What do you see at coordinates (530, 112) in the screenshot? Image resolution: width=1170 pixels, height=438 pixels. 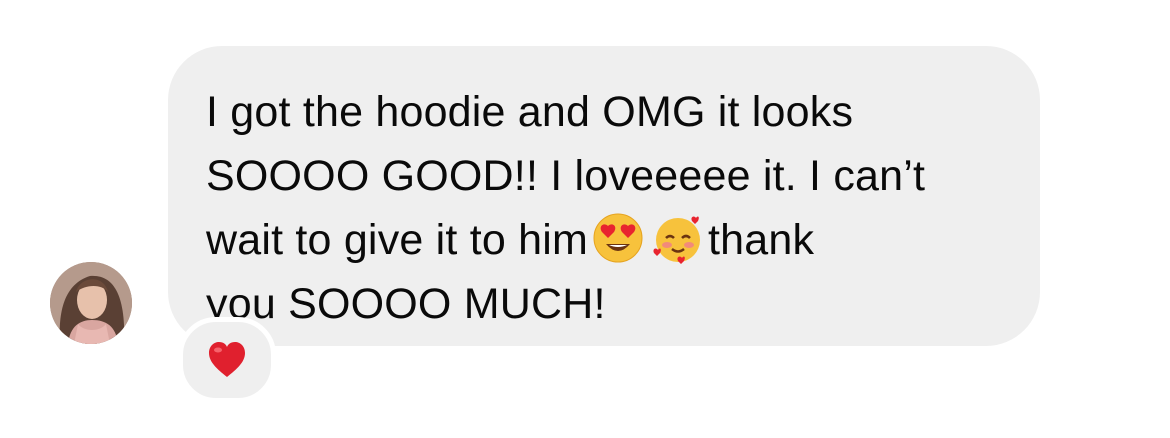 I see `message-line: I got the hoodie and OMG it looks` at bounding box center [530, 112].